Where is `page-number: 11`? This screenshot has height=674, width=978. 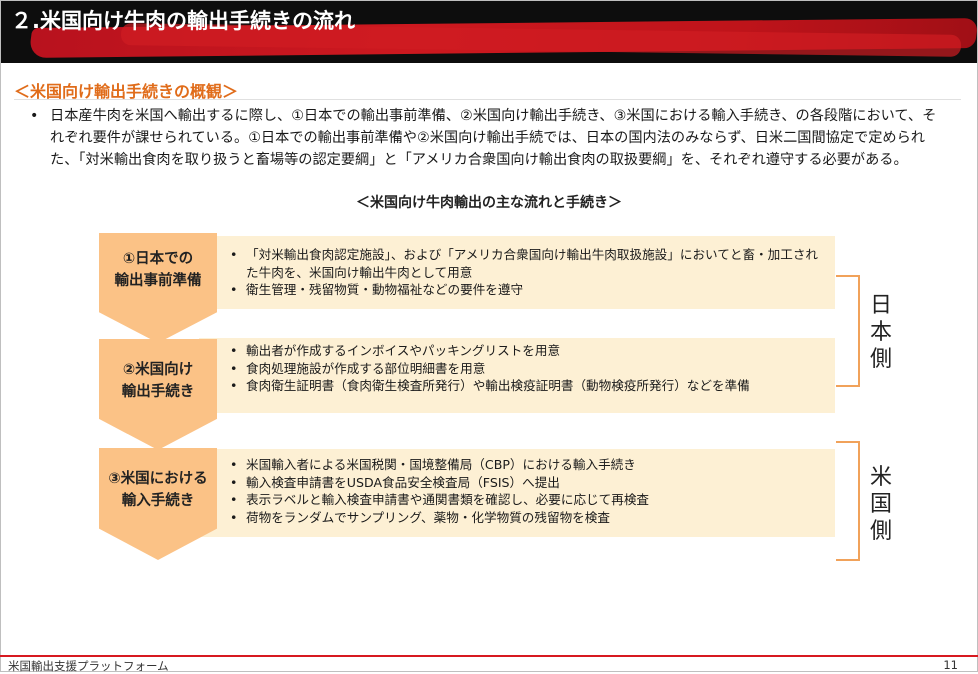 page-number: 11 is located at coordinates (950, 665).